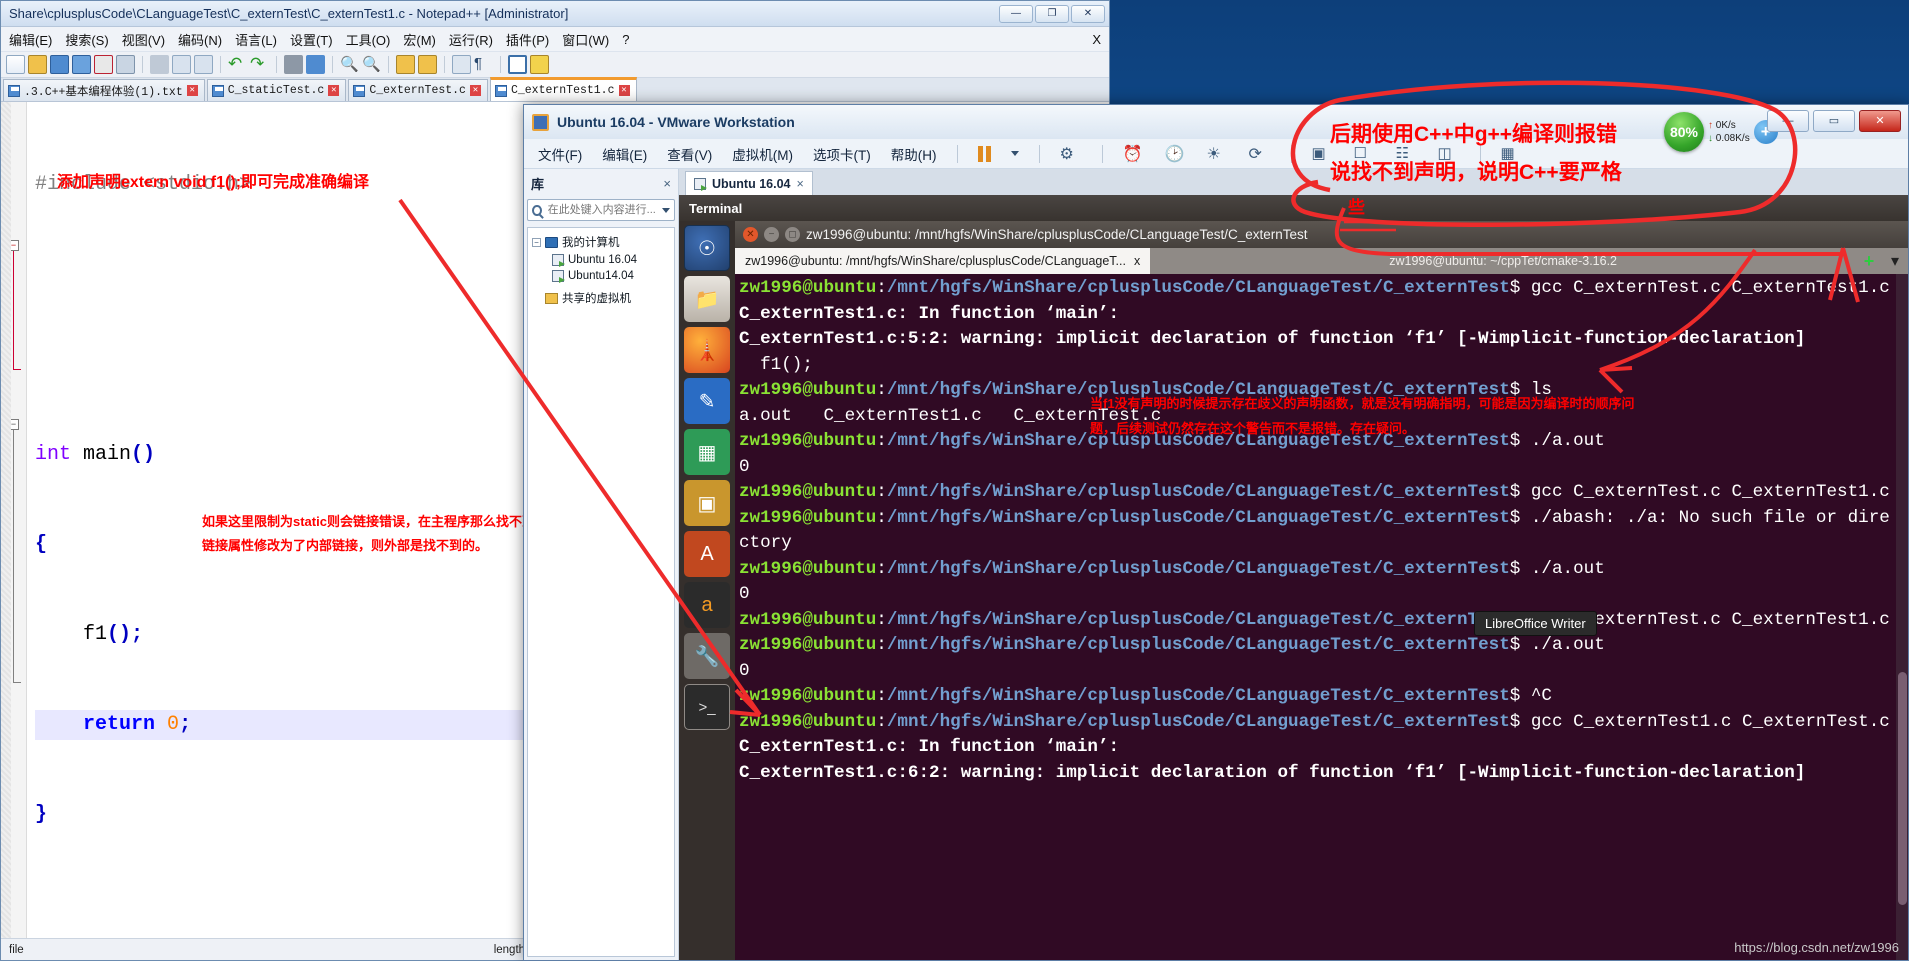 The height and width of the screenshot is (961, 1909). I want to click on cpu-usage-badge: 80%, so click(1684, 132).